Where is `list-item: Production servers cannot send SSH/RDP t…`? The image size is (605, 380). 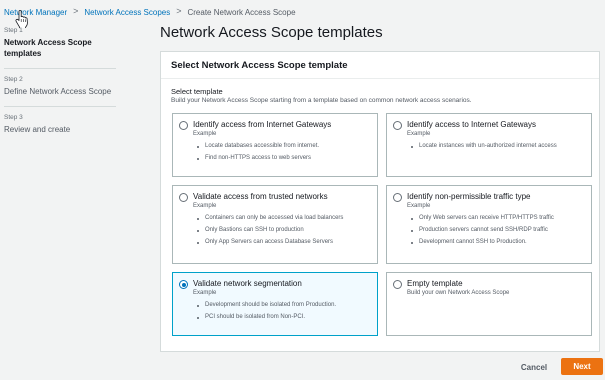
list-item: Production servers cannot send SSH/RDP t… is located at coordinates (498, 230).